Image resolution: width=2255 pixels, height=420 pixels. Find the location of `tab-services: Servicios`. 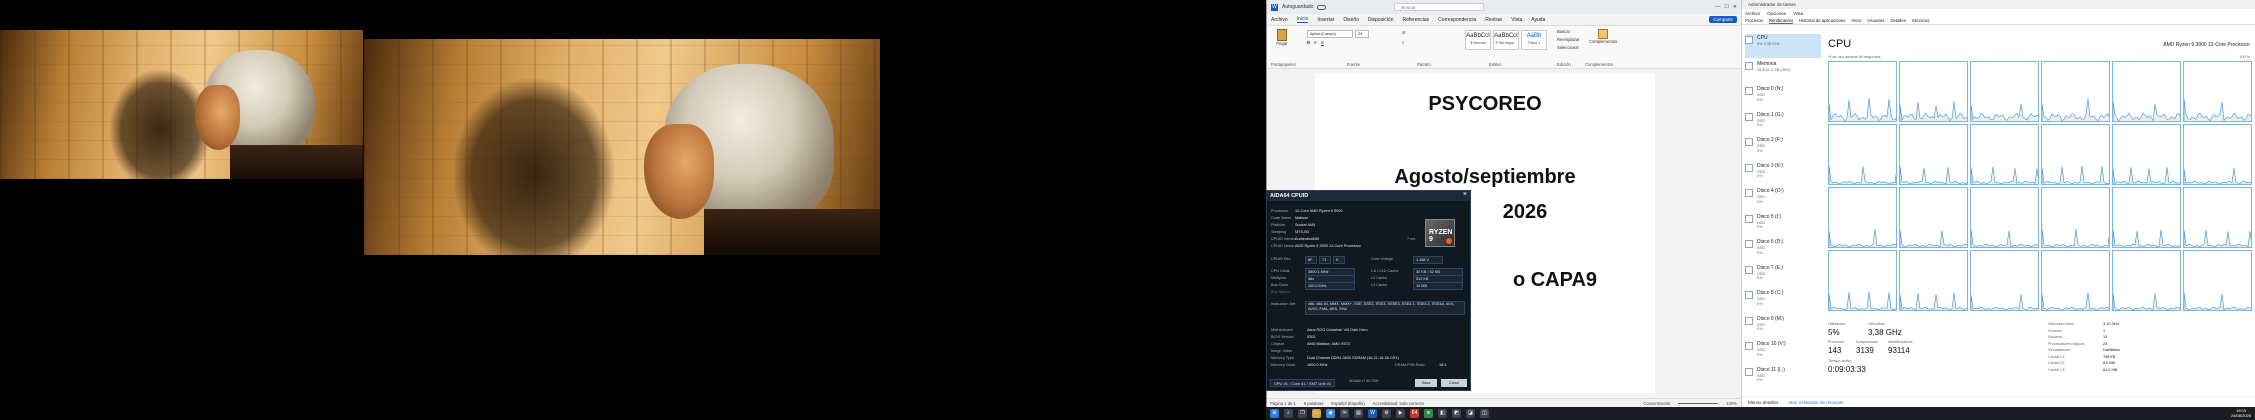

tab-services: Servicios is located at coordinates (1920, 20).